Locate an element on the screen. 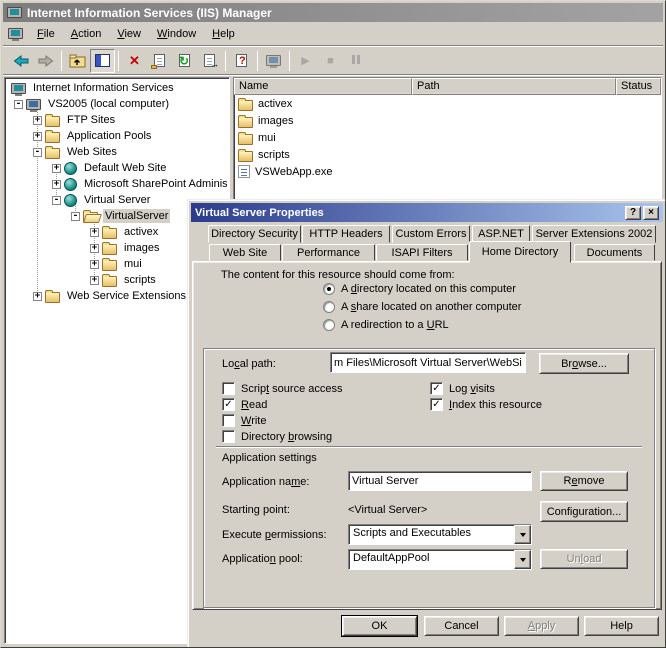  remove-button: Remove is located at coordinates (584, 481).